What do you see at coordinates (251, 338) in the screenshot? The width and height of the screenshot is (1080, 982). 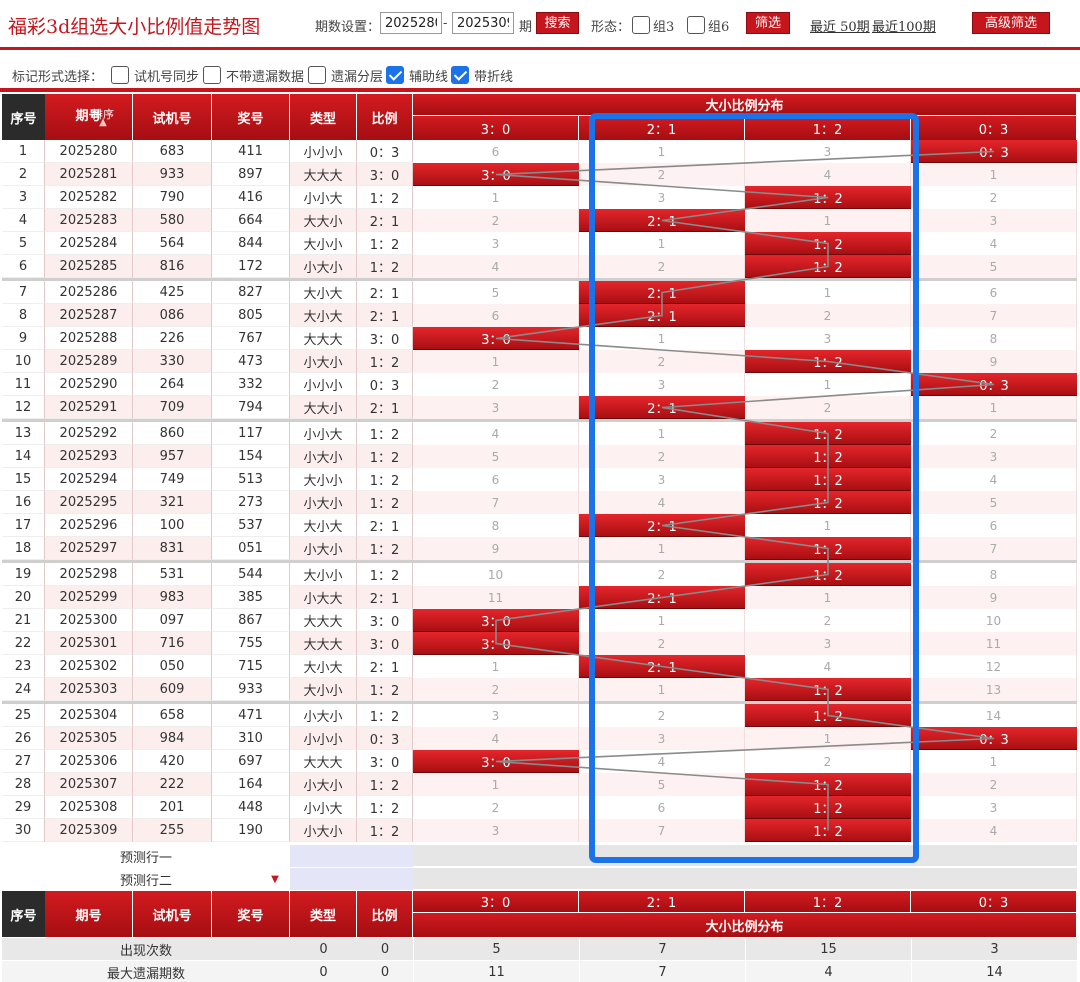 I see `row-prize: 767` at bounding box center [251, 338].